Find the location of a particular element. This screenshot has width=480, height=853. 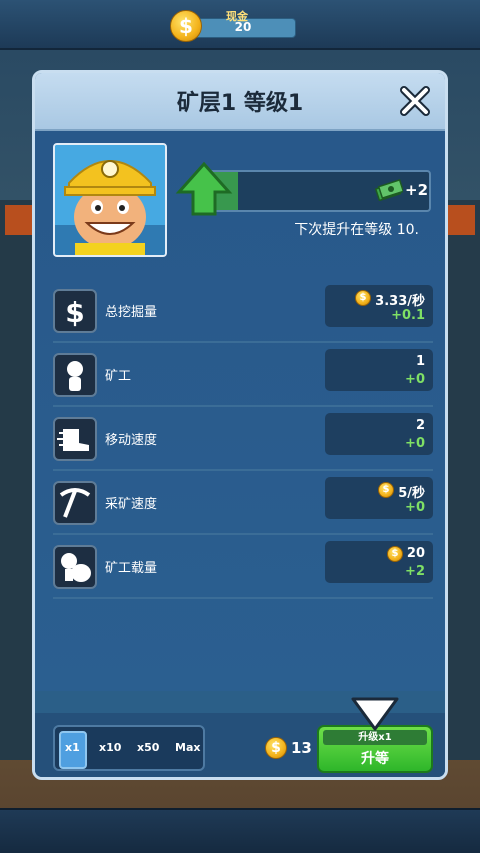

stat-value: 2 is located at coordinates (420, 425).